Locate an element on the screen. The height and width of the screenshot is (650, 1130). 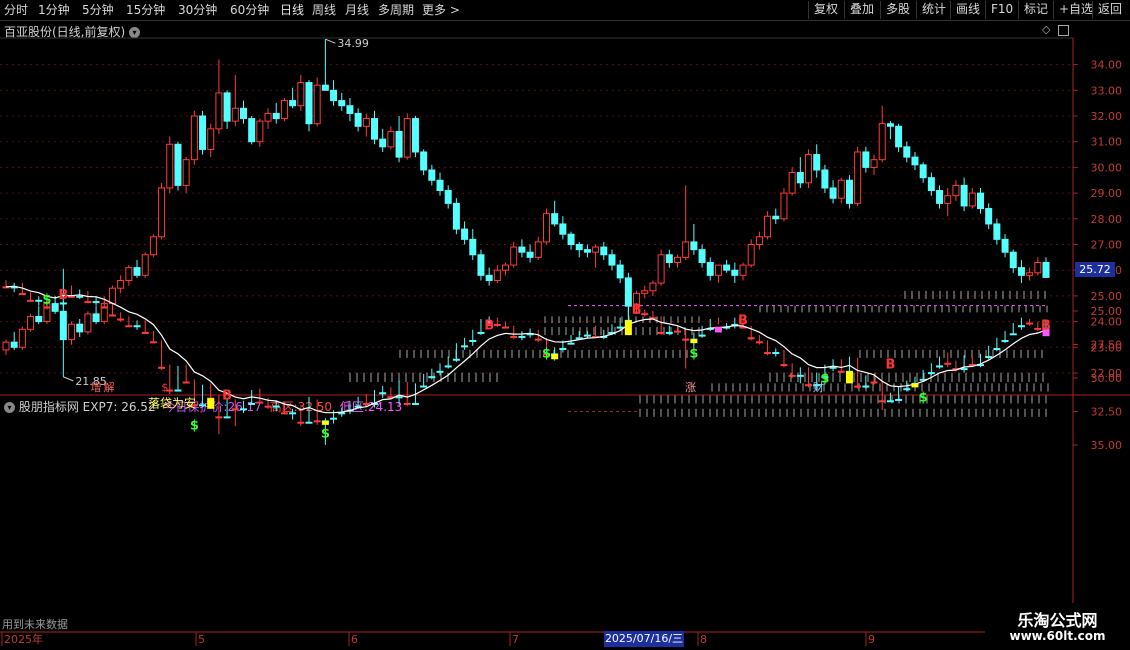
highlighted-date: 2025/07/16/三 is located at coordinates (644, 639).